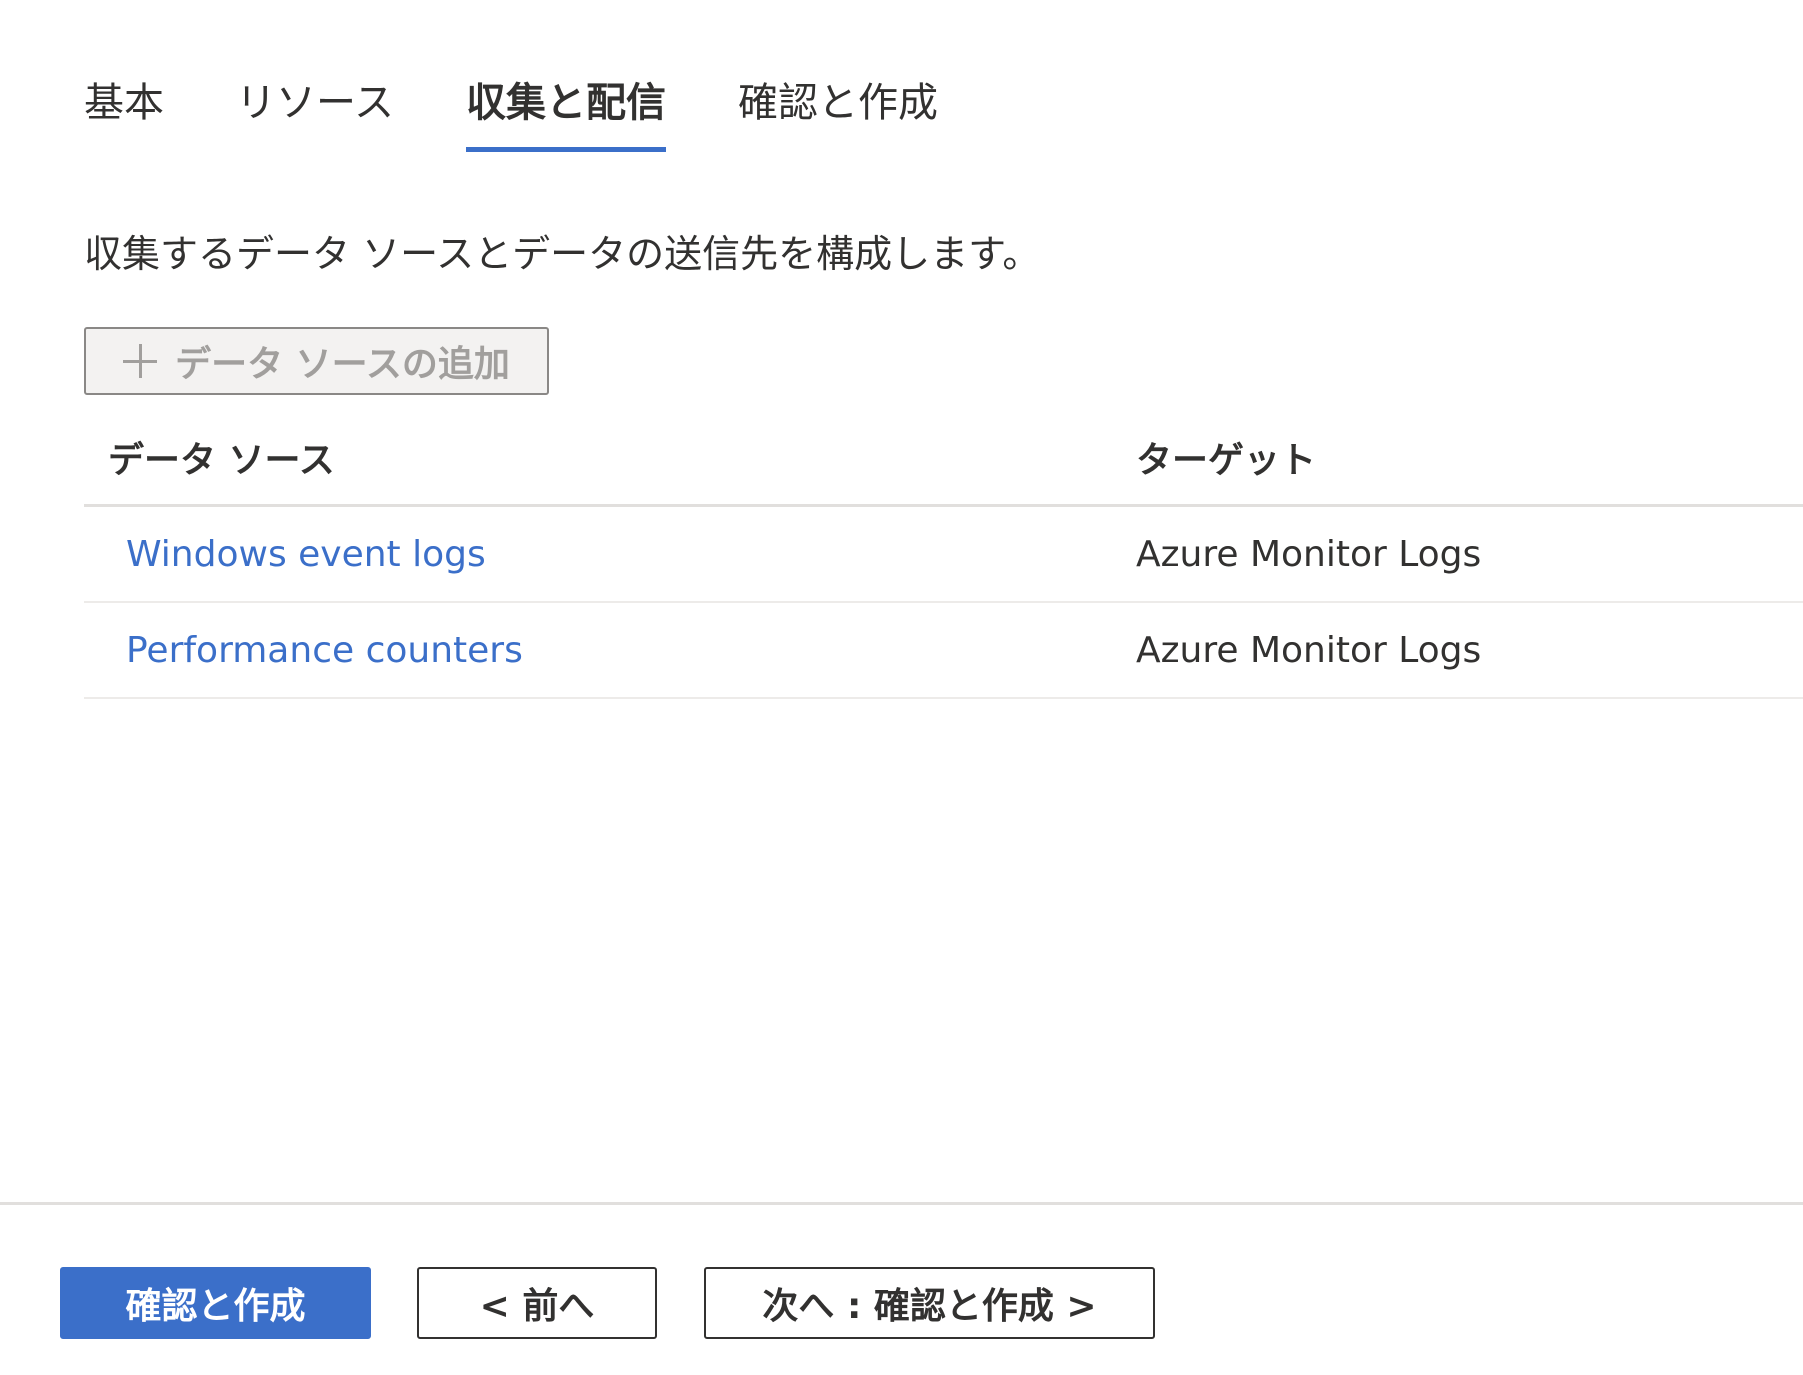  Describe the element at coordinates (610, 650) in the screenshot. I see `data-source-cell: Performance counters` at that location.